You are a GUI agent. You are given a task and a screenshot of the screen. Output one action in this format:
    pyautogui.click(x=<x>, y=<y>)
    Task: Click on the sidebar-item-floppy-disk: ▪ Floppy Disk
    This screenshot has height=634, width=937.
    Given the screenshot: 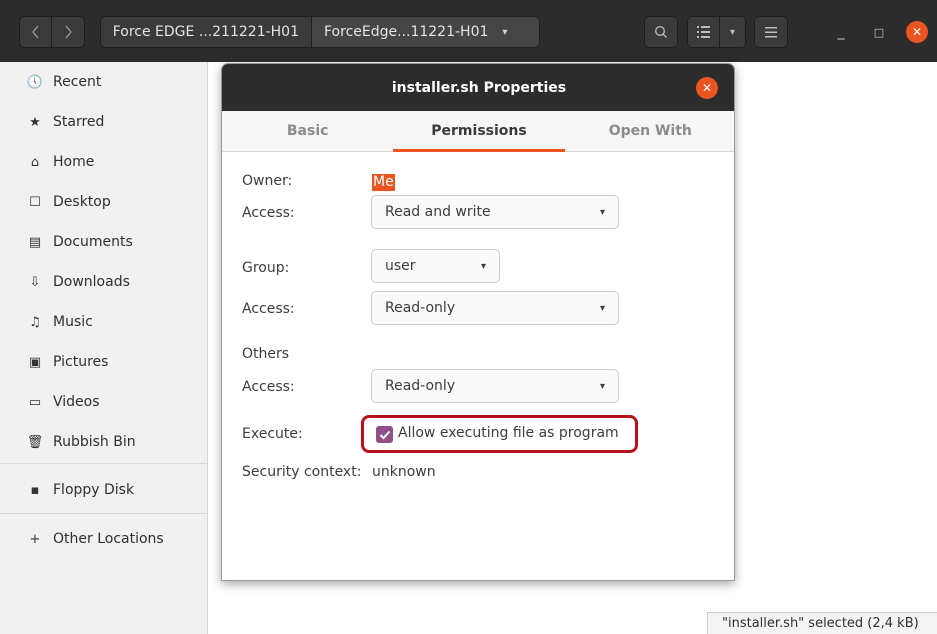 What is the action you would take?
    pyautogui.click(x=104, y=490)
    